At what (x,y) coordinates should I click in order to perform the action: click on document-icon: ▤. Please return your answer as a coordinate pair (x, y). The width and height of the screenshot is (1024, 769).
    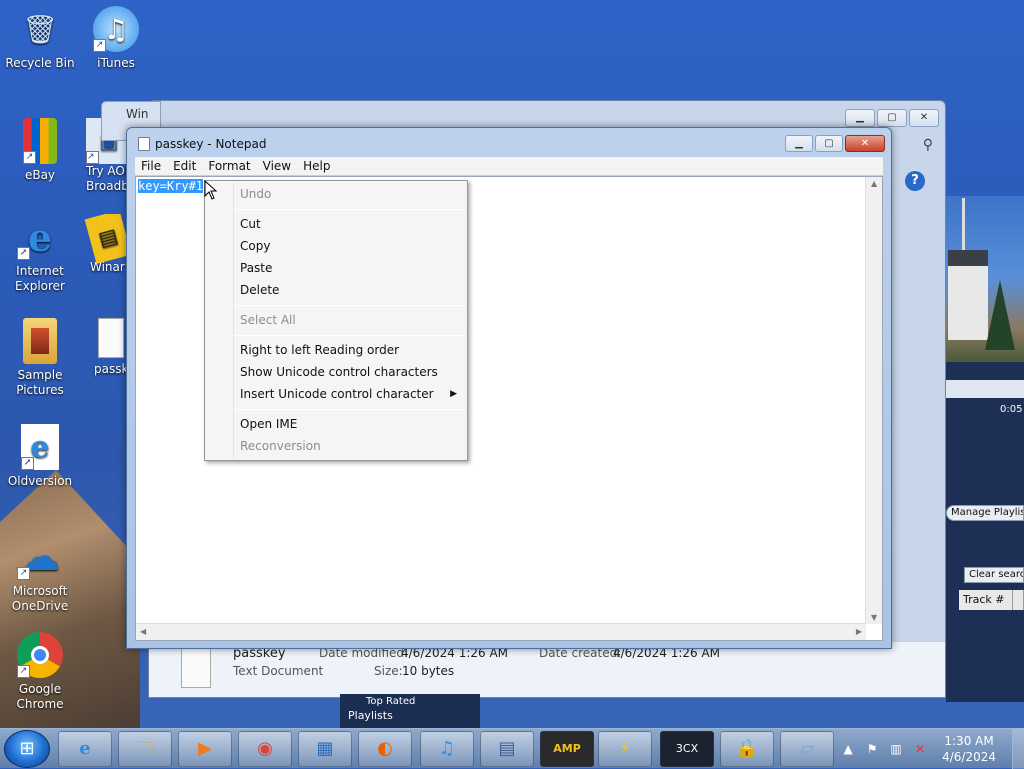
    Looking at the image, I should click on (507, 748).